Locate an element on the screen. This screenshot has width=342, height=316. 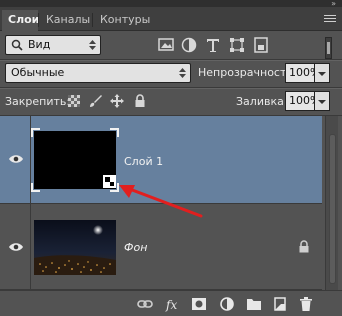
link-layers-icon is located at coordinates (145, 304).